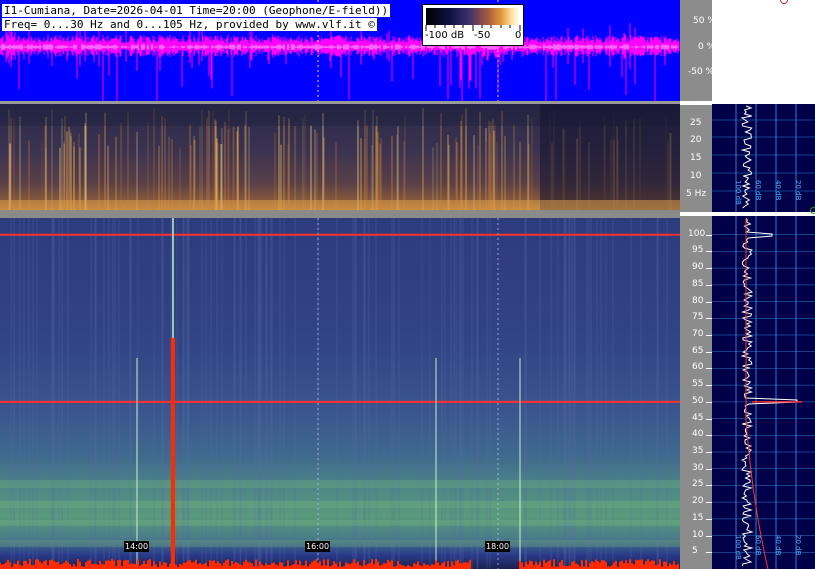 The height and width of the screenshot is (569, 815). What do you see at coordinates (698, 283) in the screenshot?
I see `high-tick-85: 85` at bounding box center [698, 283].